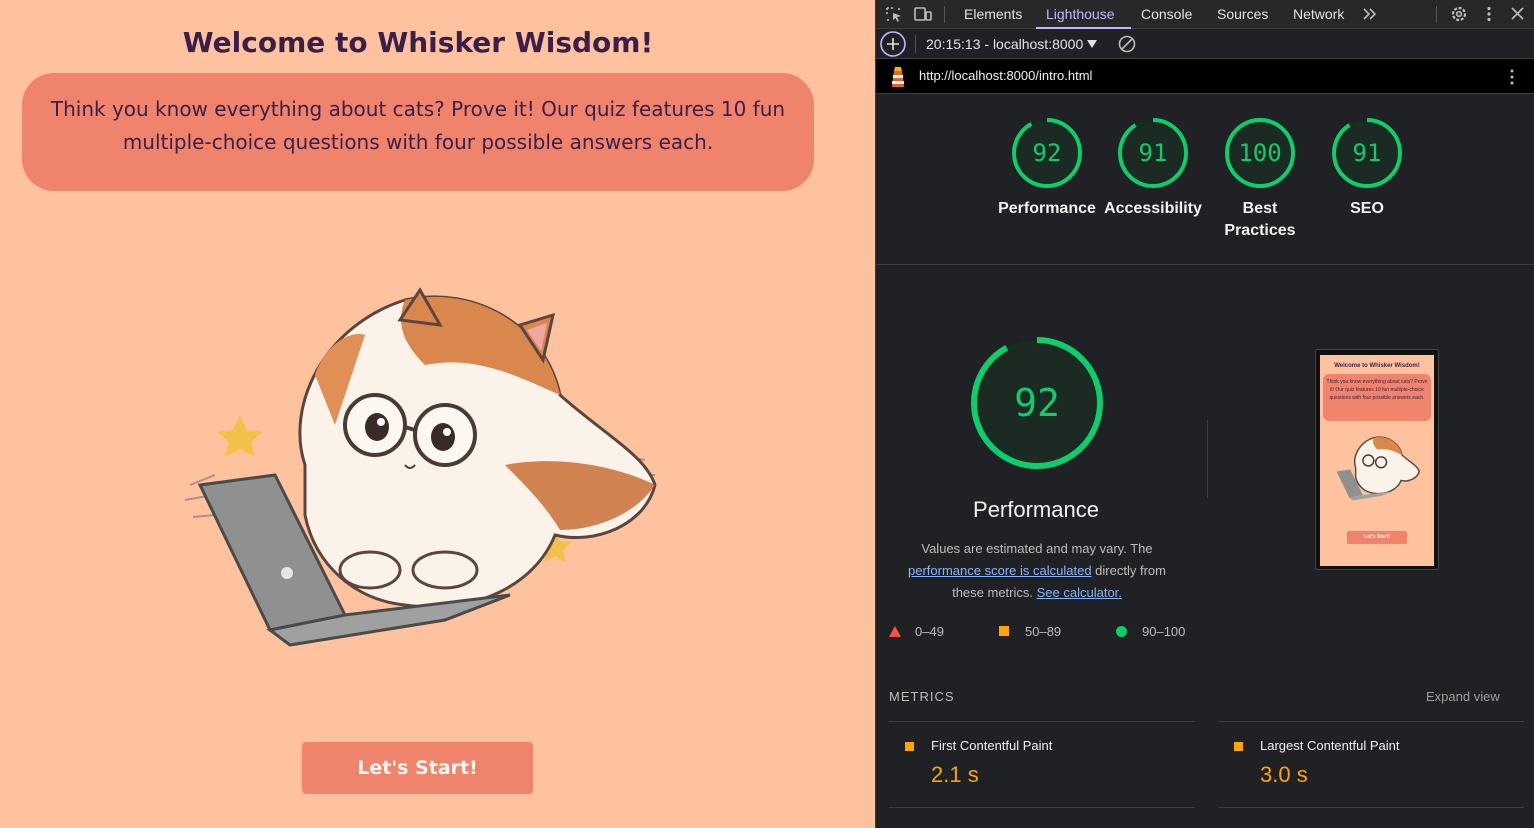  I want to click on gear-icon, so click(1459, 14).